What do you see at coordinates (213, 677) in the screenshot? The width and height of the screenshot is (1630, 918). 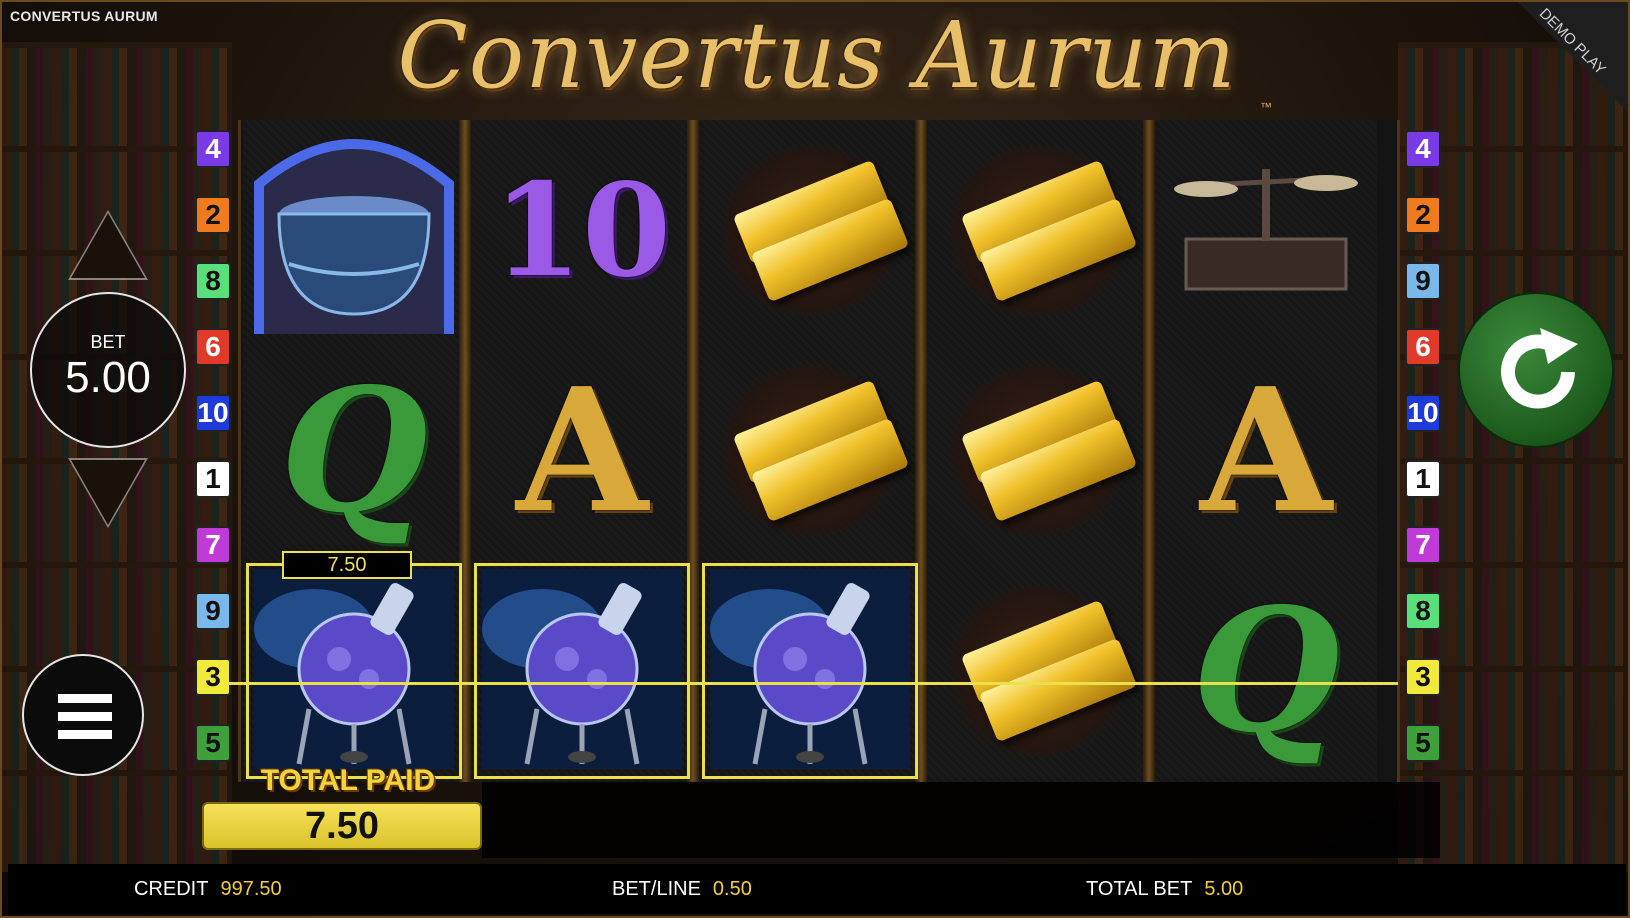 I see `payline-badge-left-3: 3` at bounding box center [213, 677].